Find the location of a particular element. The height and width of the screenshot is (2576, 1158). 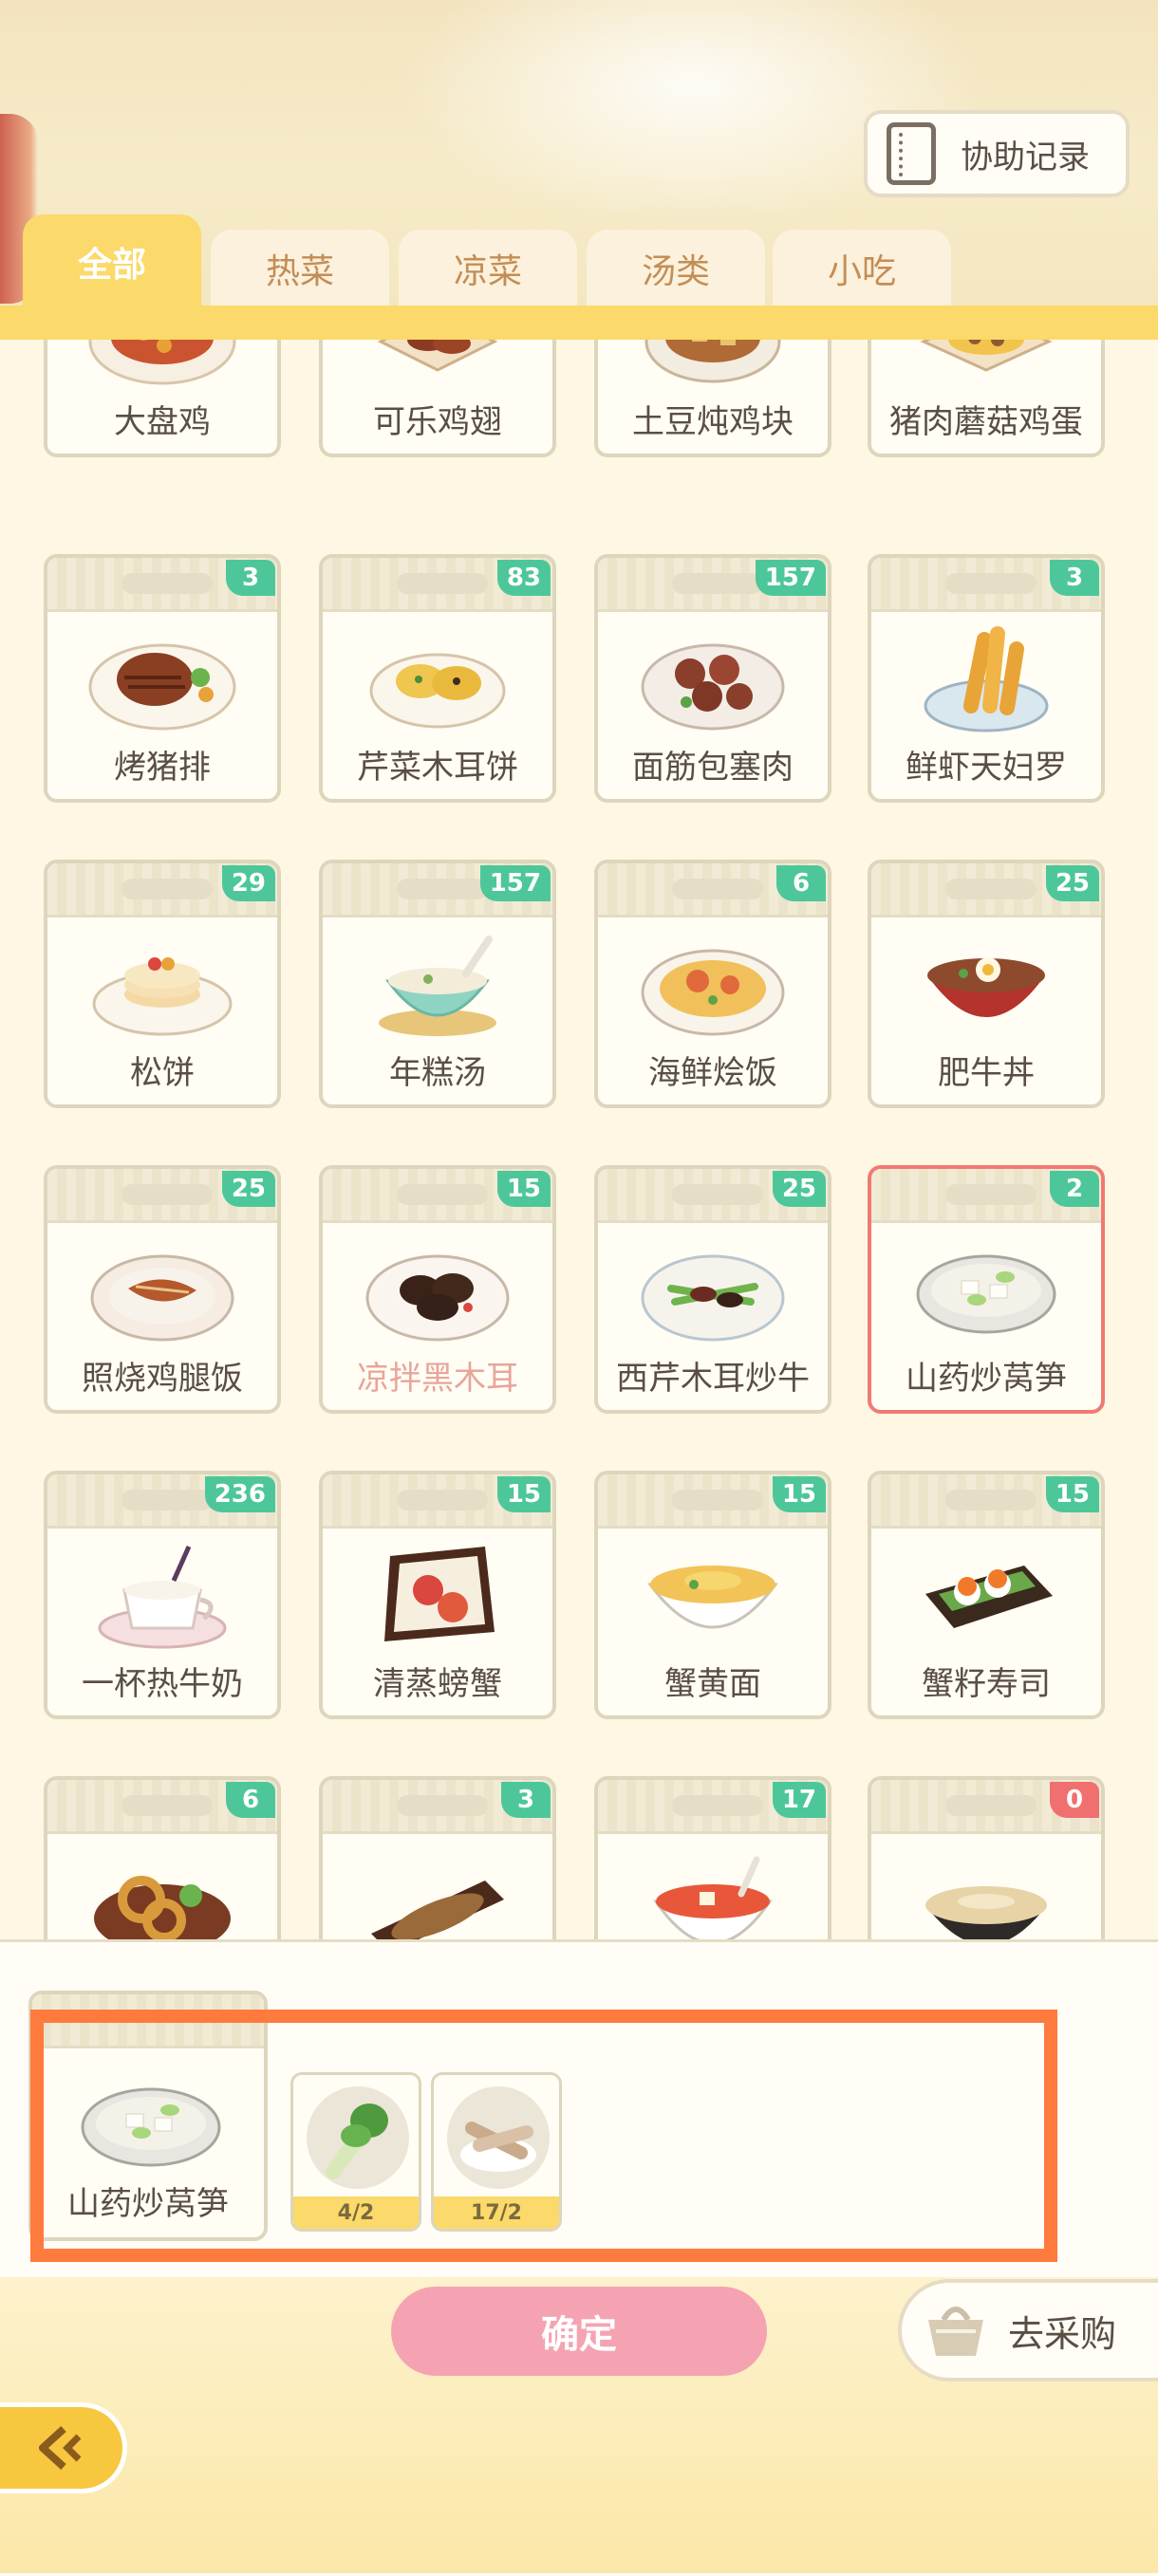

dish-card: 157 年糕汤 is located at coordinates (437, 984).